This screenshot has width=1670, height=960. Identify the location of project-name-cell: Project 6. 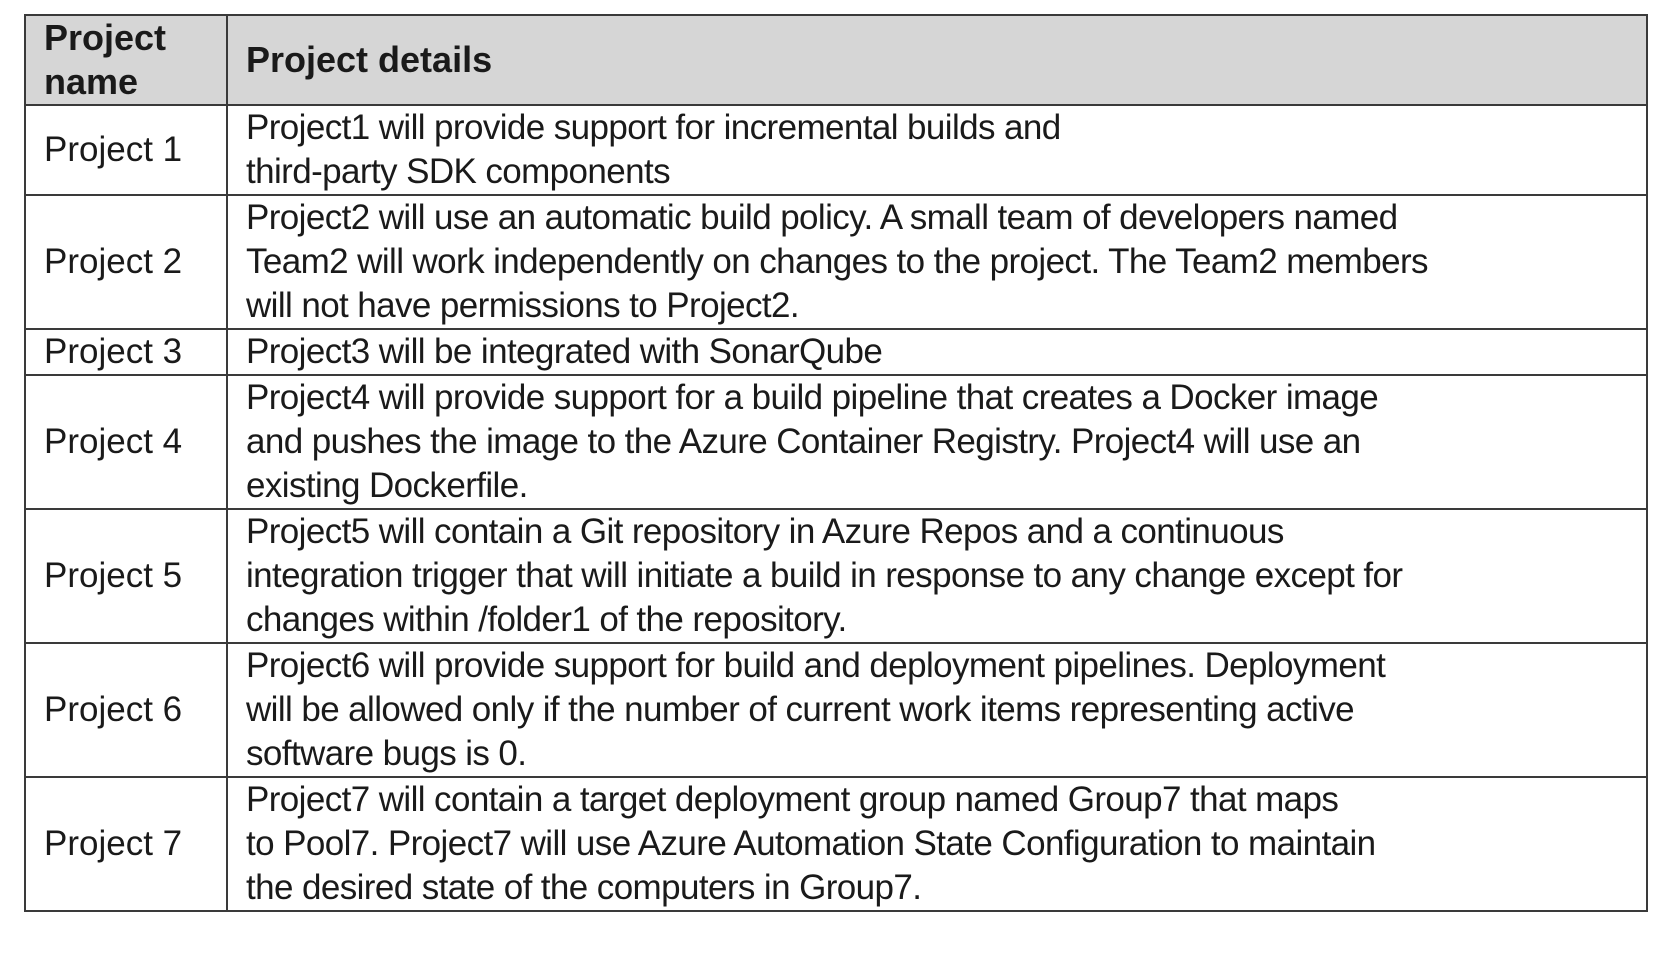
(126, 710).